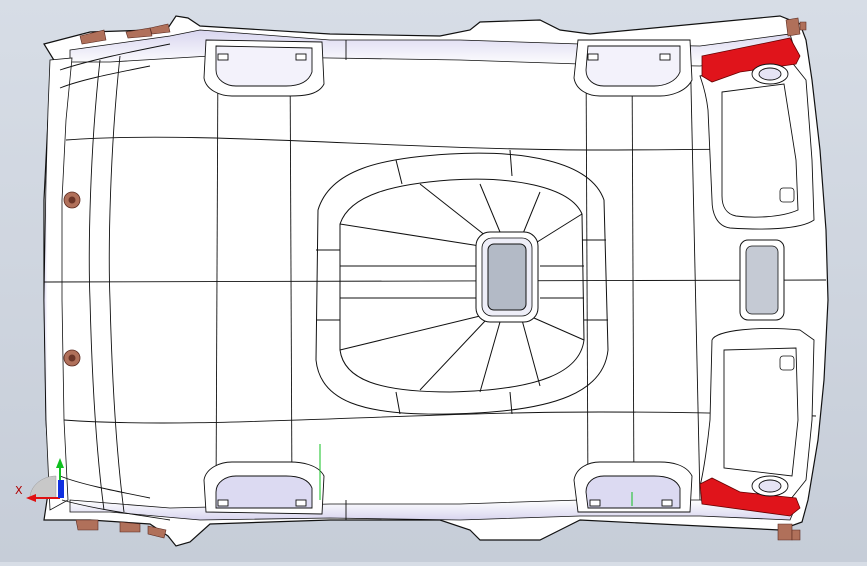 The image size is (867, 566). What do you see at coordinates (770, 74) in the screenshot?
I see `clip-boss-top` at bounding box center [770, 74].